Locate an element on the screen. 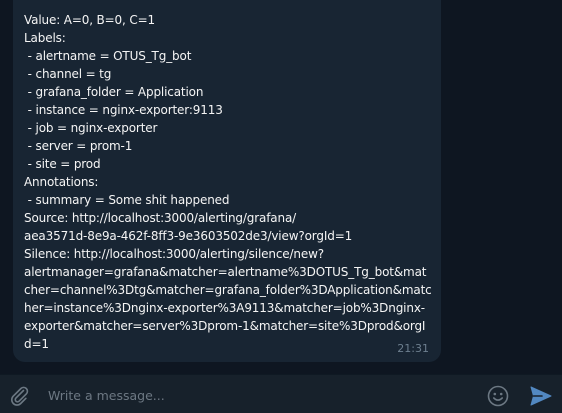 The width and height of the screenshot is (562, 413). message-line: - server = prom-1 is located at coordinates (78, 146).